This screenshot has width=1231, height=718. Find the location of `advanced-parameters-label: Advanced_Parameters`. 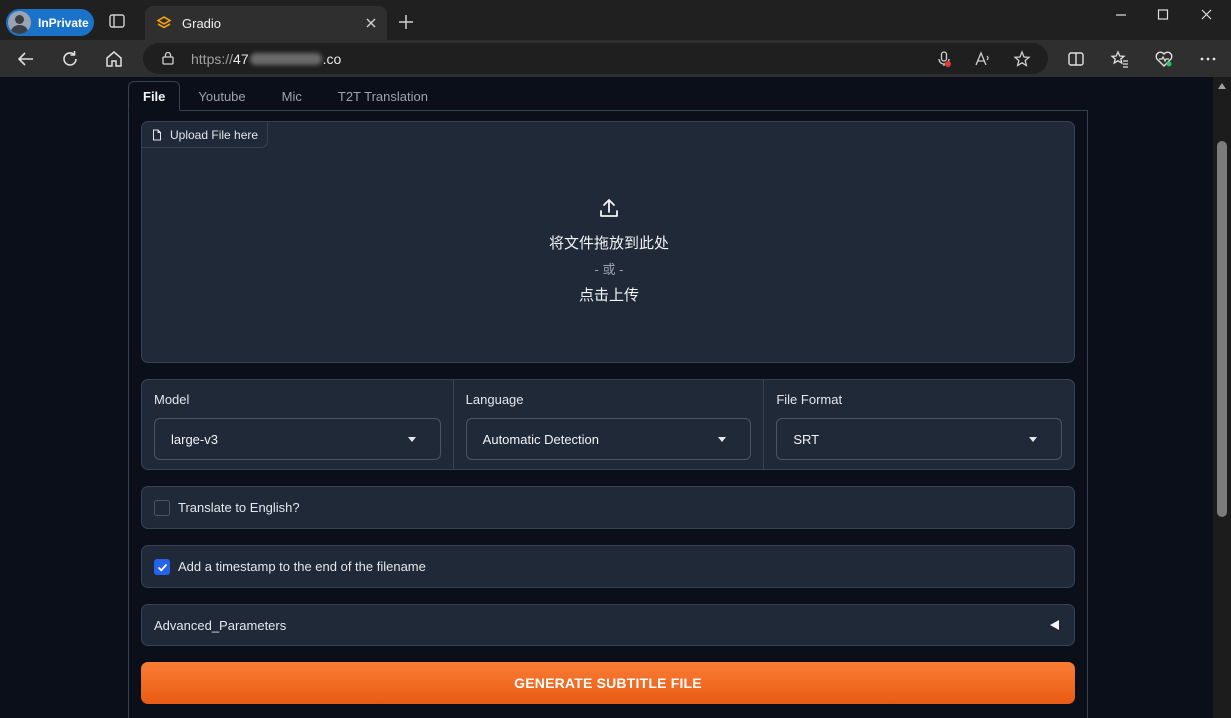

advanced-parameters-label: Advanced_Parameters is located at coordinates (220, 625).